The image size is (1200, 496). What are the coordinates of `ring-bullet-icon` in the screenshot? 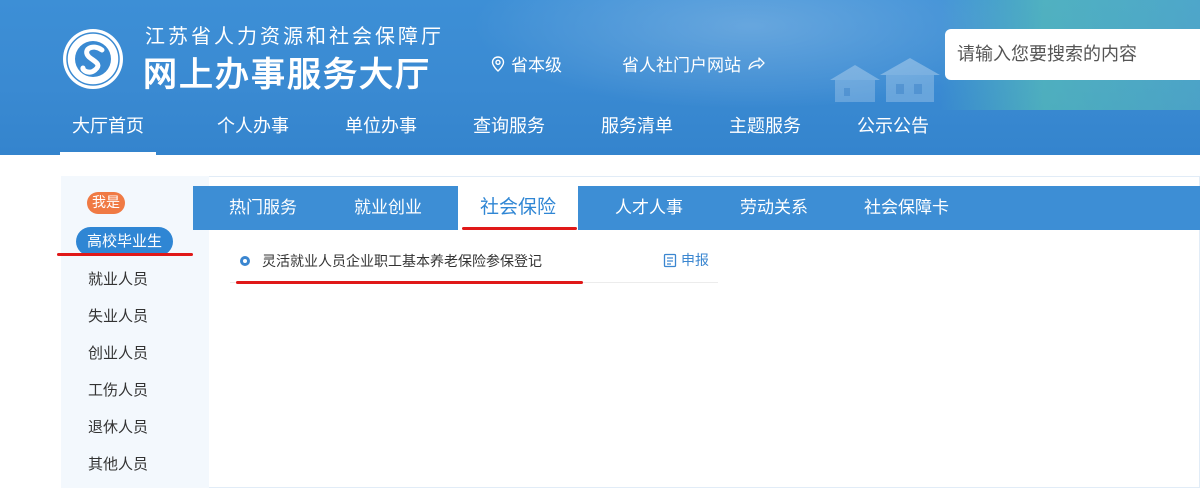 It's located at (245, 261).